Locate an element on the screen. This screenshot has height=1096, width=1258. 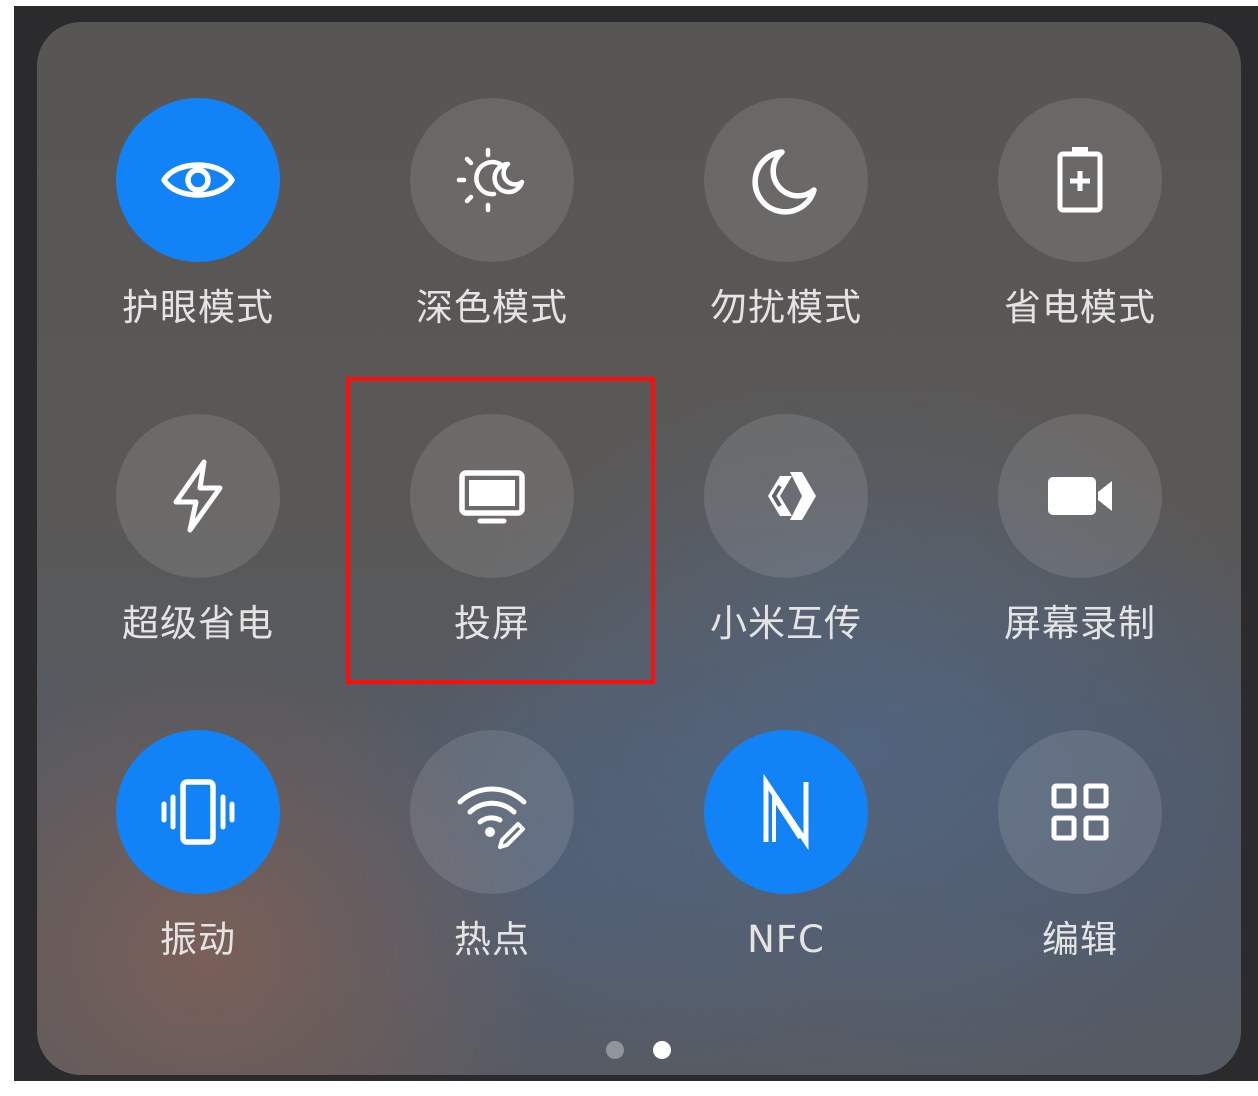
video-camera-icon is located at coordinates (1080, 496).